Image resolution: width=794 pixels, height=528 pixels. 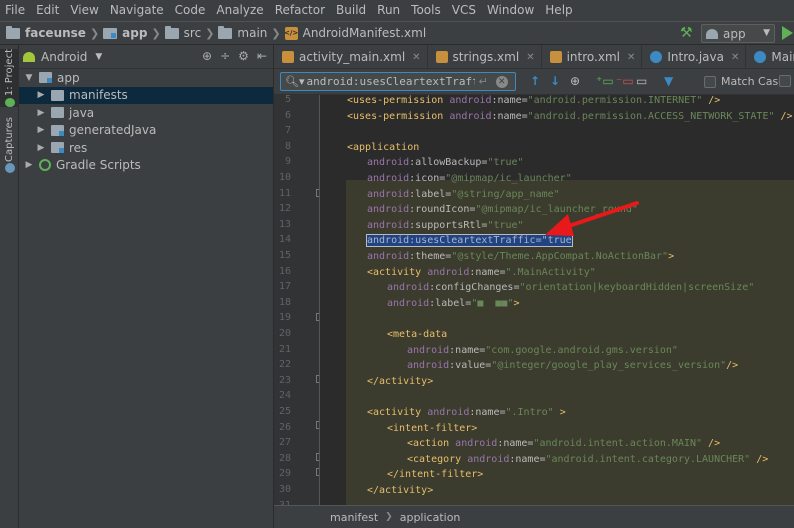 I want to click on project-panel-tools: ⊕ ÷ ⚙ ⇤, so click(x=234, y=56).